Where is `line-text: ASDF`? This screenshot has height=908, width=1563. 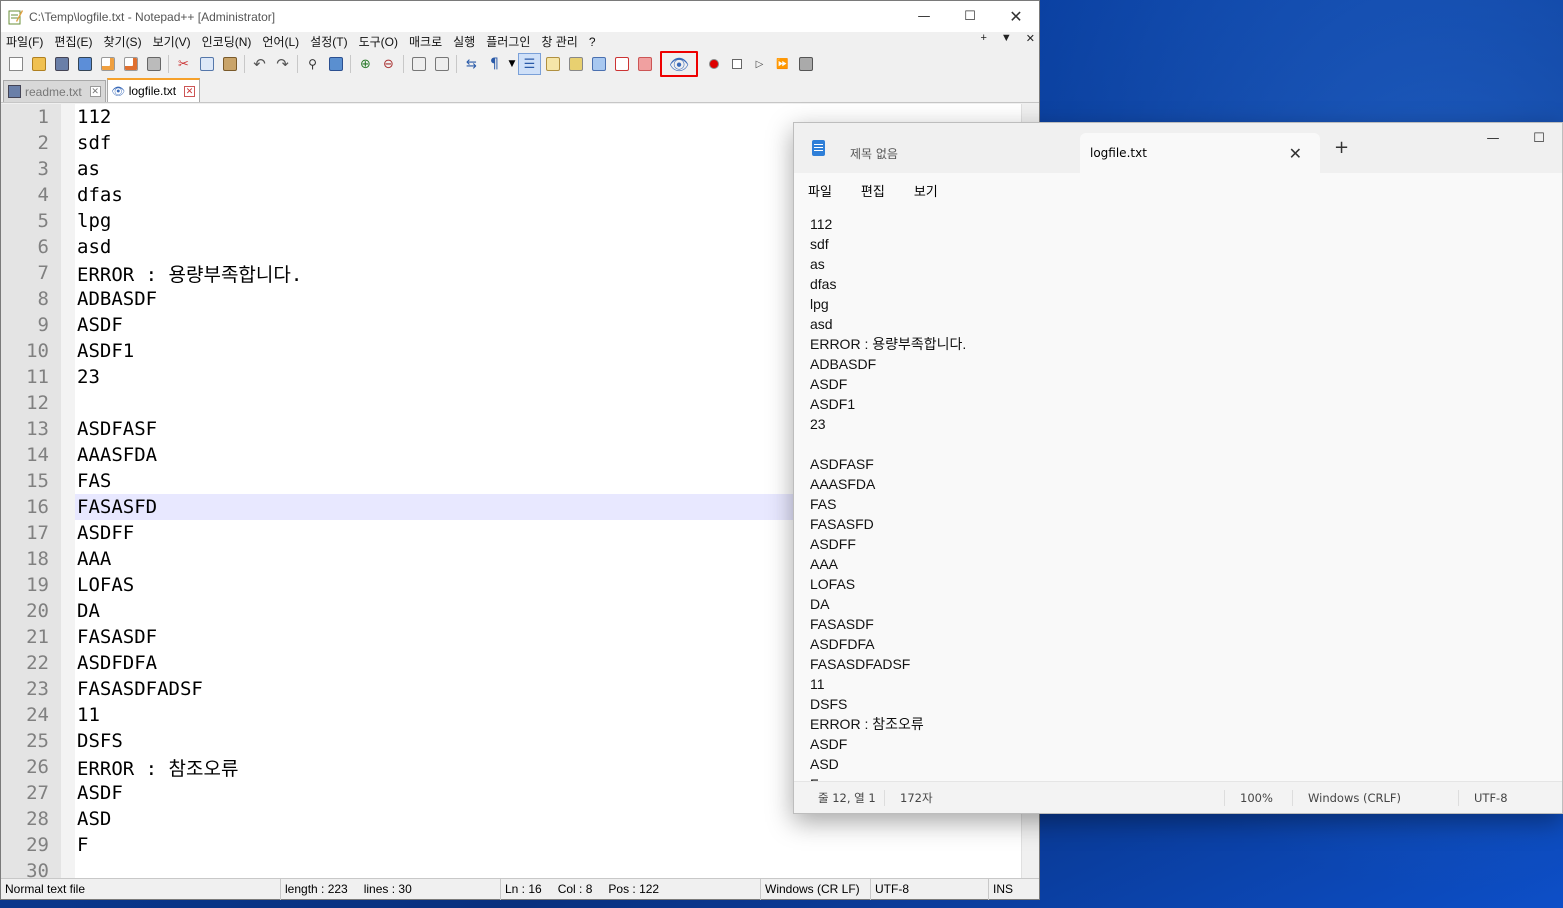 line-text: ASDF is located at coordinates (100, 325).